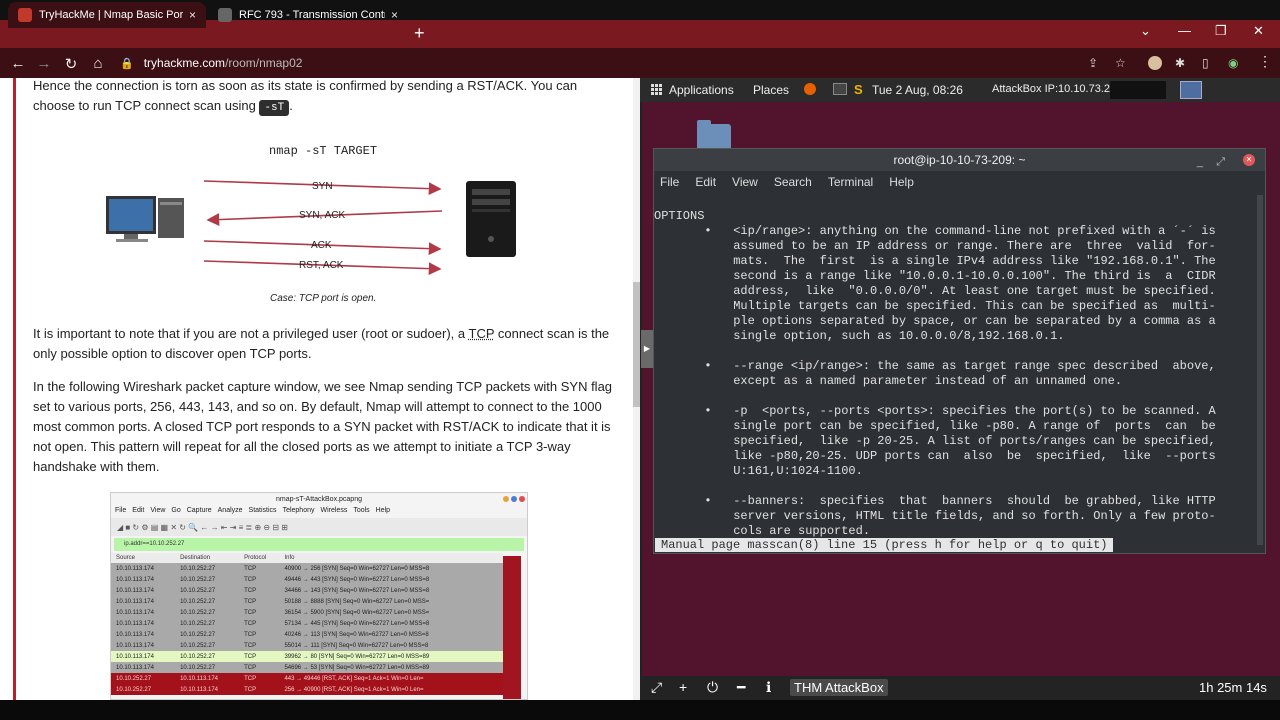 This screenshot has height=720, width=1280. I want to click on wireshark-menu-item: Edit, so click(138, 510).